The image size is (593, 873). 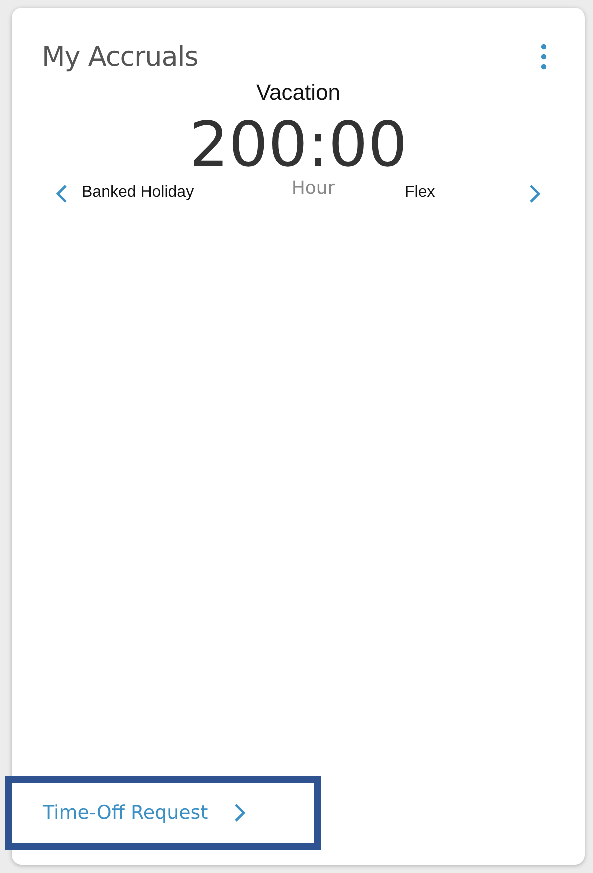 What do you see at coordinates (298, 145) in the screenshot?
I see `accrual-amount: 200:00` at bounding box center [298, 145].